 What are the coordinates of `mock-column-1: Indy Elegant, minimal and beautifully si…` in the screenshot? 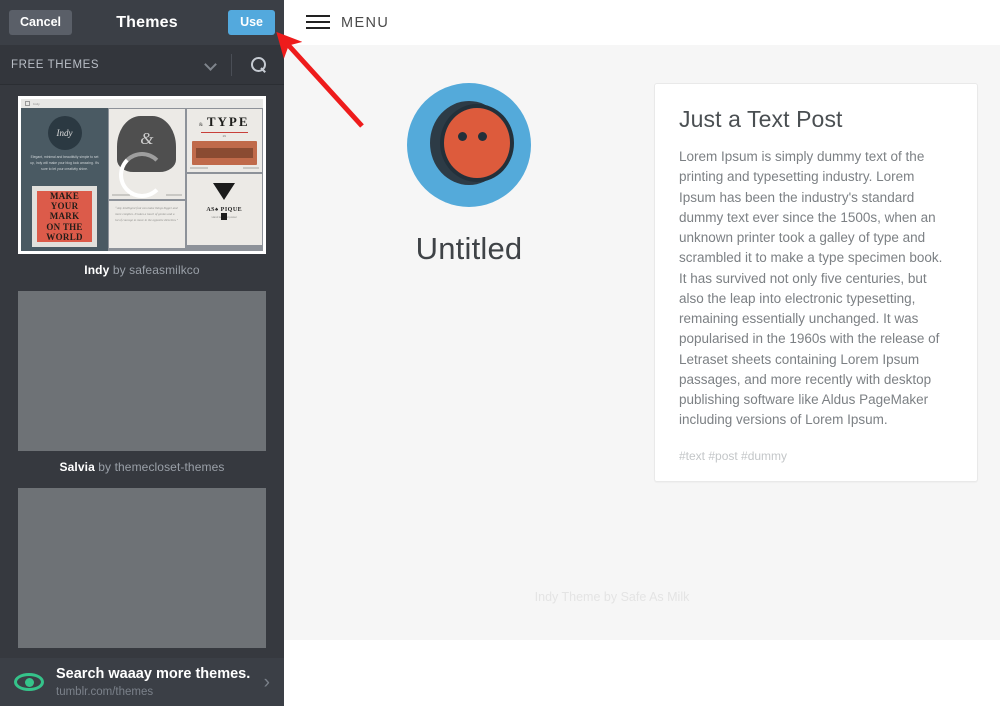 It's located at (65, 179).